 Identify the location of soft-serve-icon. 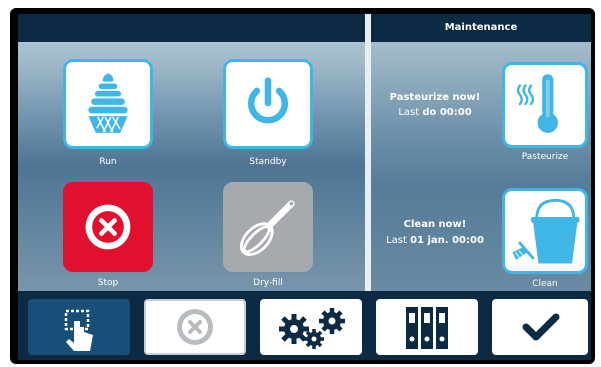
(108, 103).